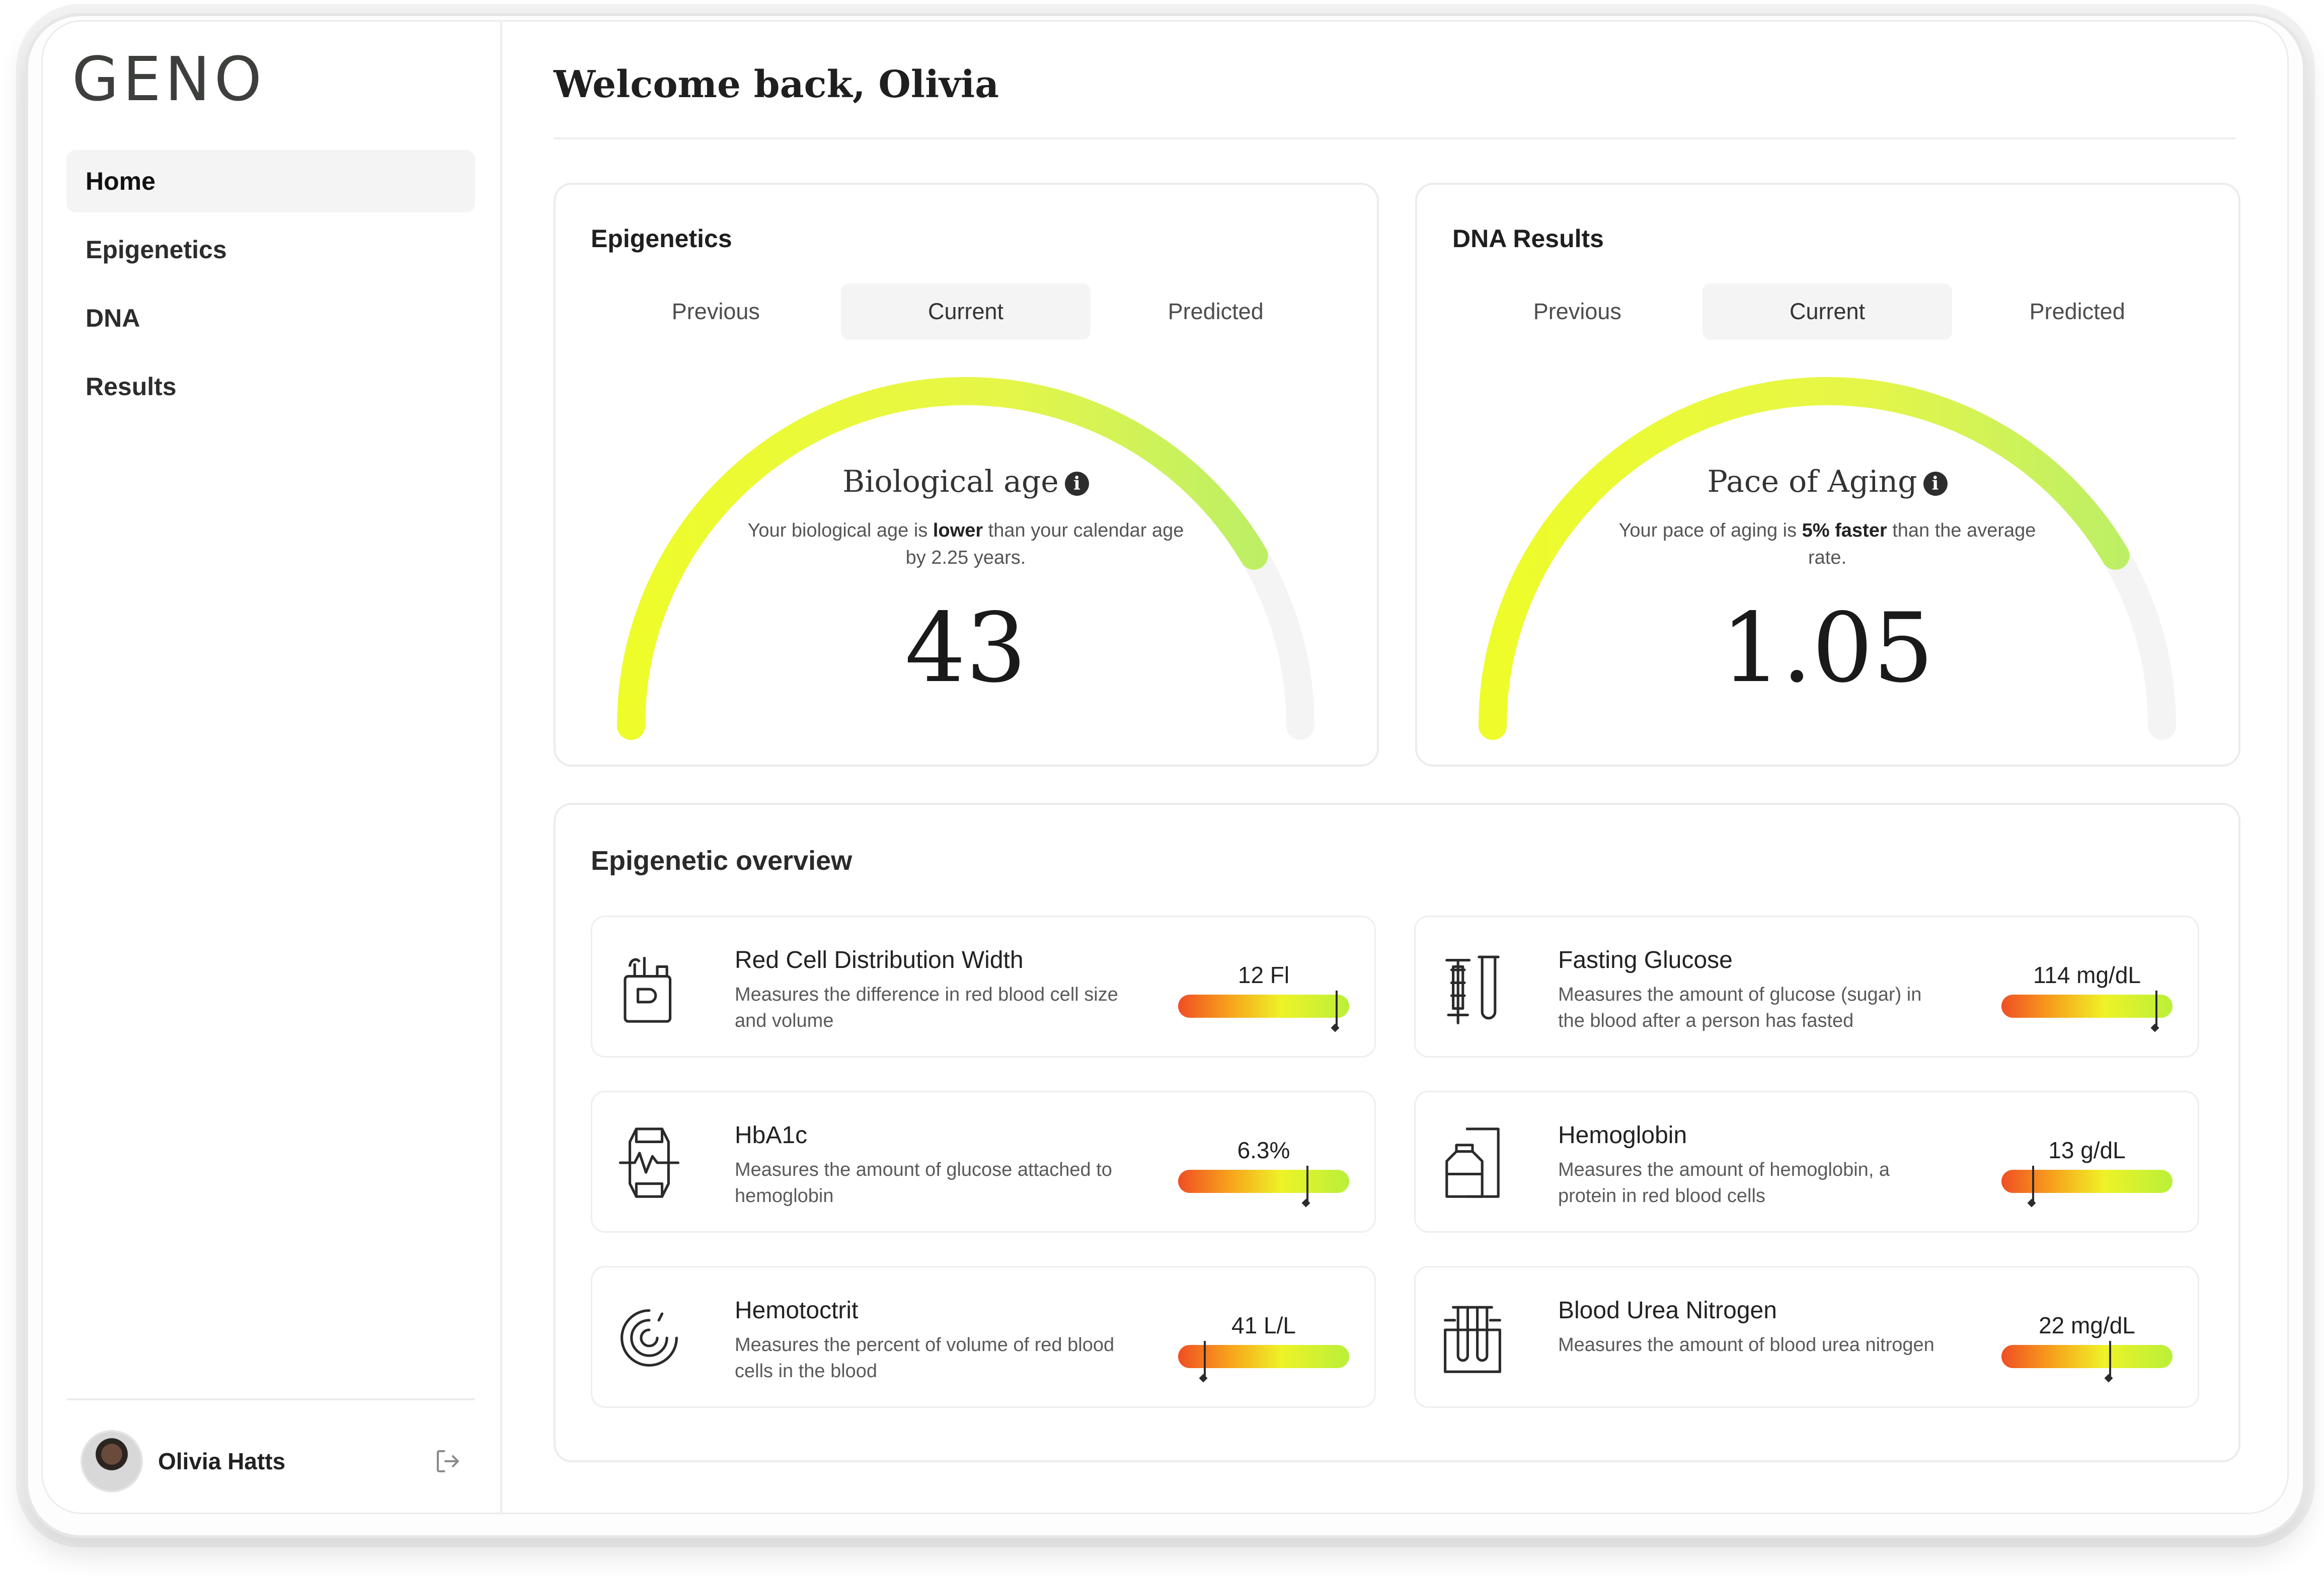 The image size is (2324, 1576). Describe the element at coordinates (661, 238) in the screenshot. I see `card-title: Epigenetics` at that location.